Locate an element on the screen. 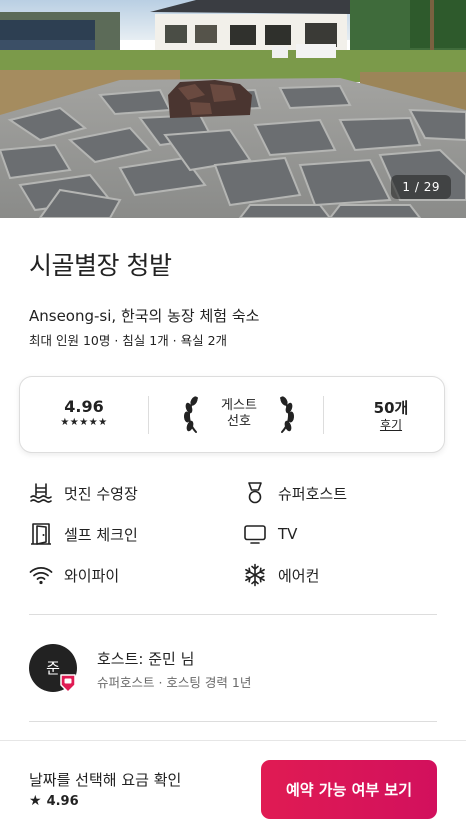  rating-card: 4.96 ★★★★★ 게스트 선호 50개 후기 is located at coordinates (232, 414).